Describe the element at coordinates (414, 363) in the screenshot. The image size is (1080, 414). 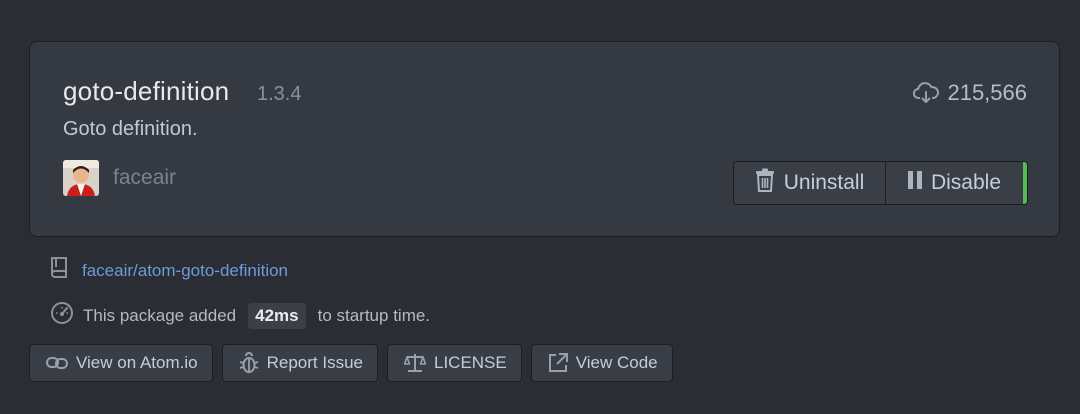
I see `law-icon` at that location.